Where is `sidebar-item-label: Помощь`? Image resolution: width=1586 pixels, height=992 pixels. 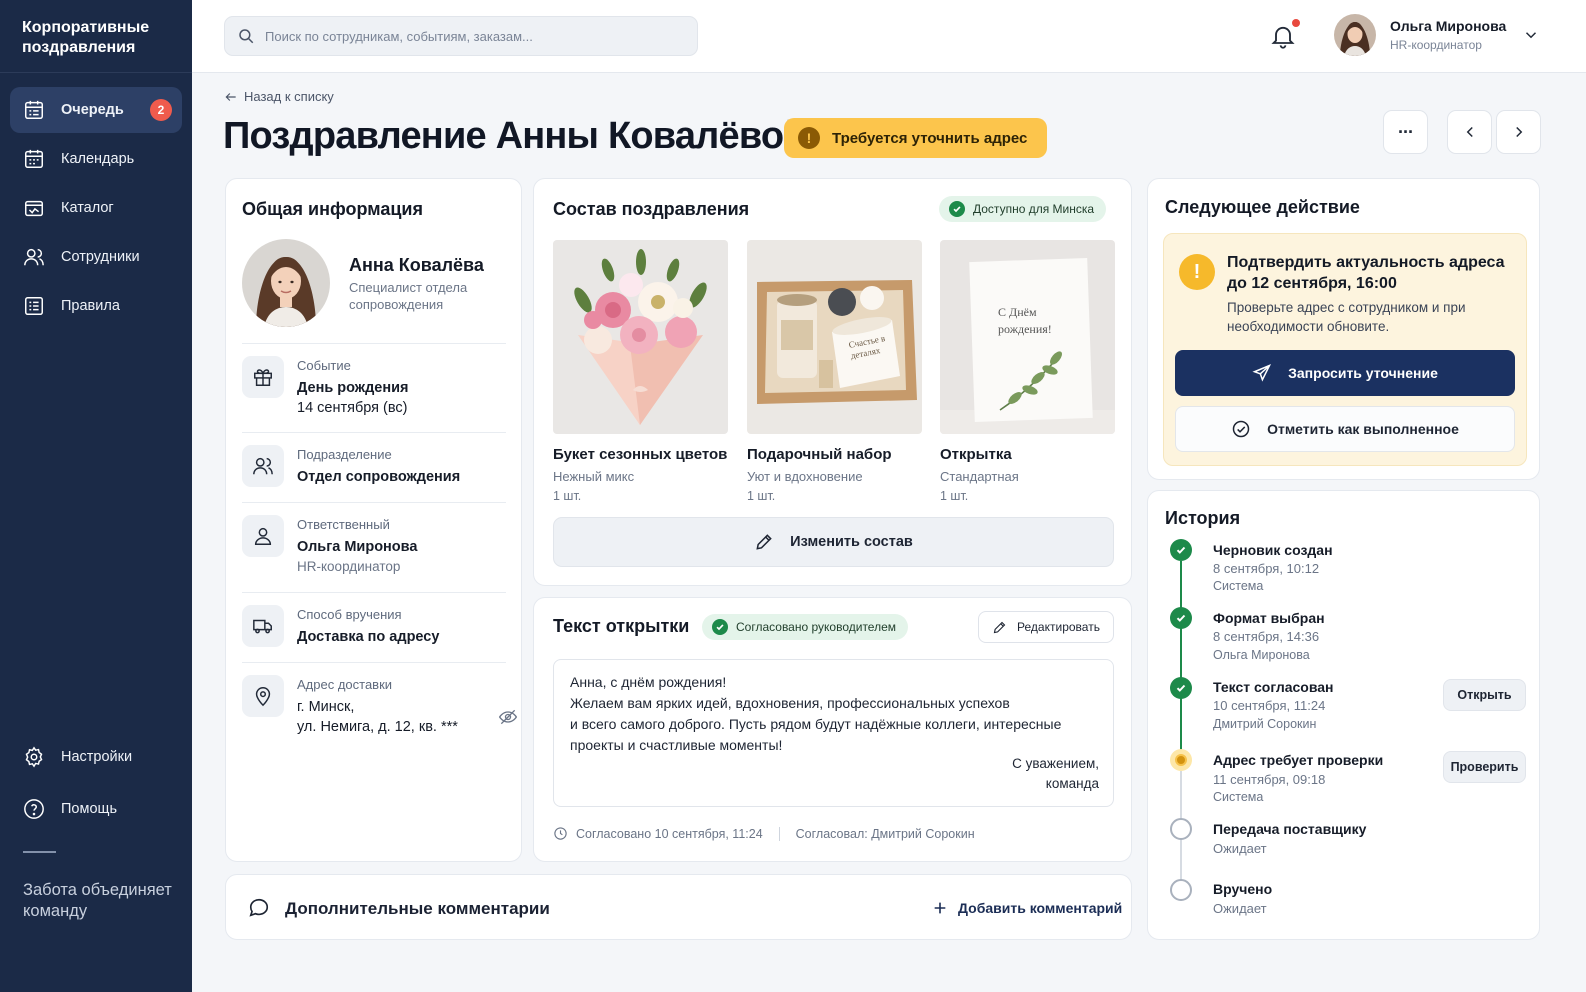
sidebar-item-label: Помощь is located at coordinates (89, 809).